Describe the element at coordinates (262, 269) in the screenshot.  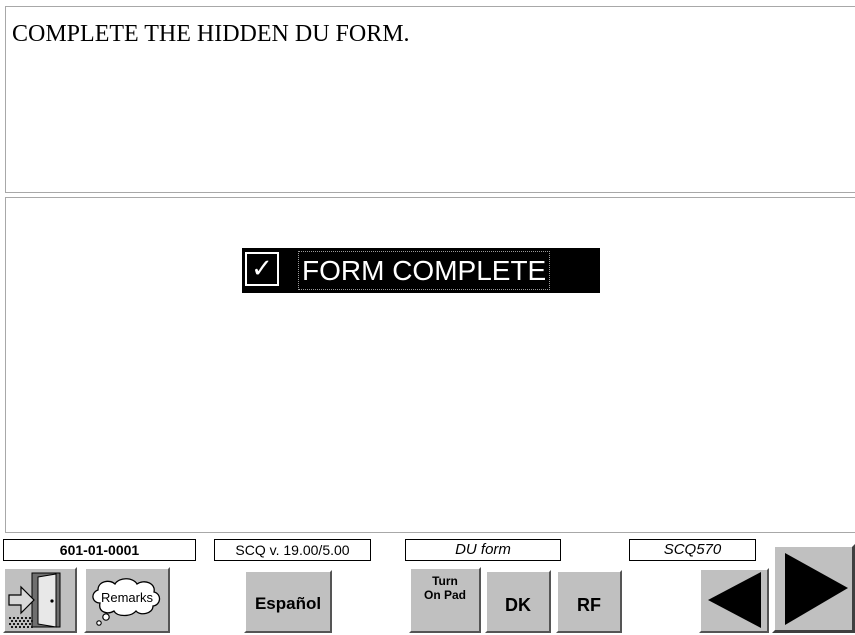
I see `answer-checkbox: ✓` at that location.